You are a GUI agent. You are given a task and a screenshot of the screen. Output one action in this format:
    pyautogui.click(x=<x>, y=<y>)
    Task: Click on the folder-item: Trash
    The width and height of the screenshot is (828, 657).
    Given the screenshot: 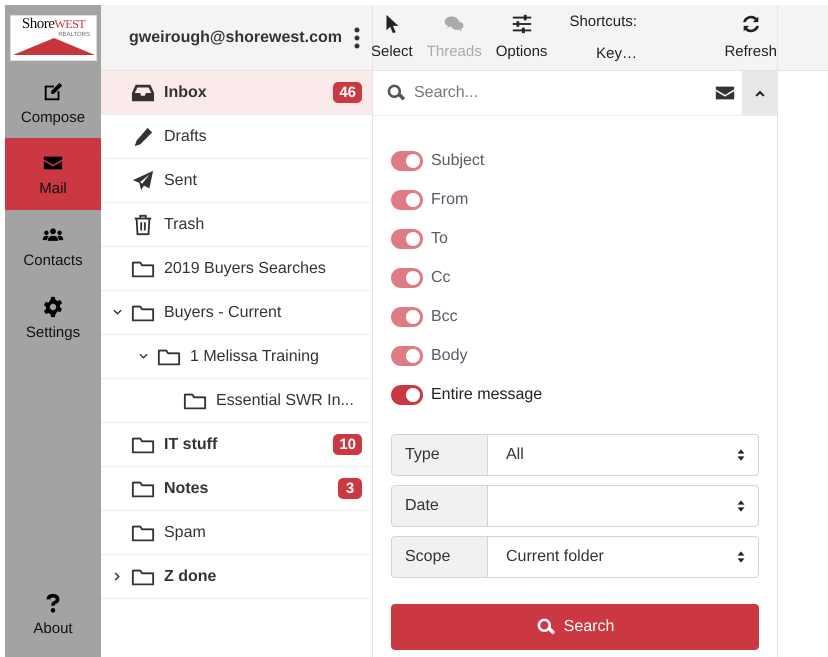 What is the action you would take?
    pyautogui.click(x=236, y=225)
    